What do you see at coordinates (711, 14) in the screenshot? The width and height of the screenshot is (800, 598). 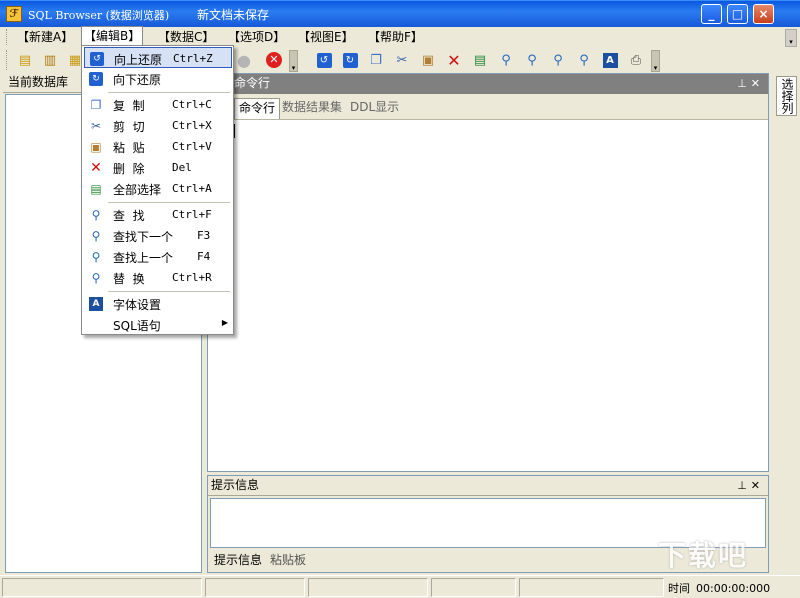 I see `minimize-button: _` at bounding box center [711, 14].